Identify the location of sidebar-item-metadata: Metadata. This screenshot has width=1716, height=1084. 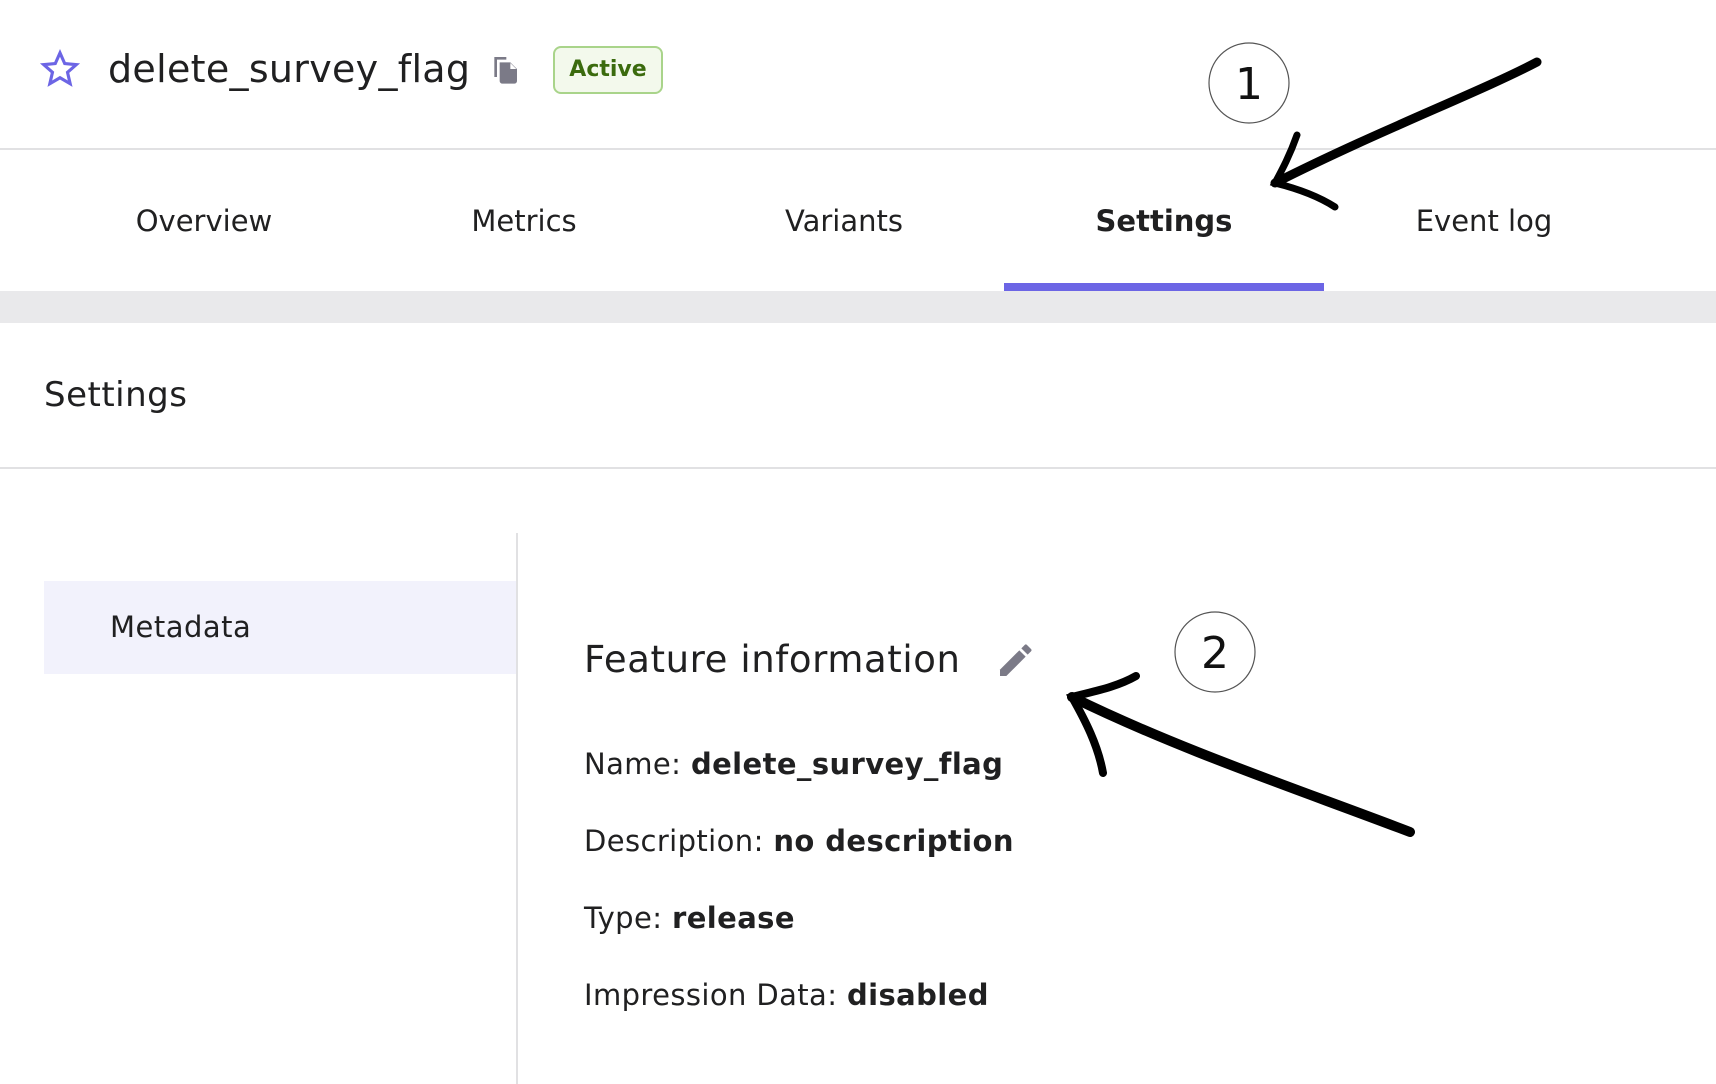
(280, 627).